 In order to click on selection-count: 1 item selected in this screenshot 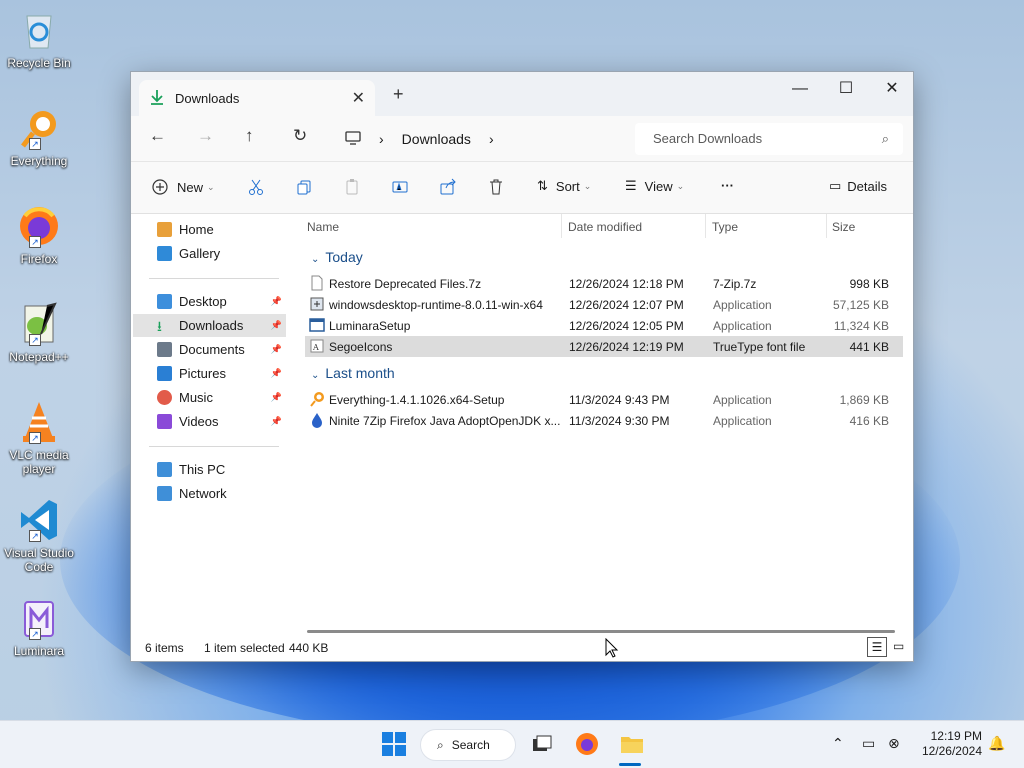, I will do `click(244, 648)`.